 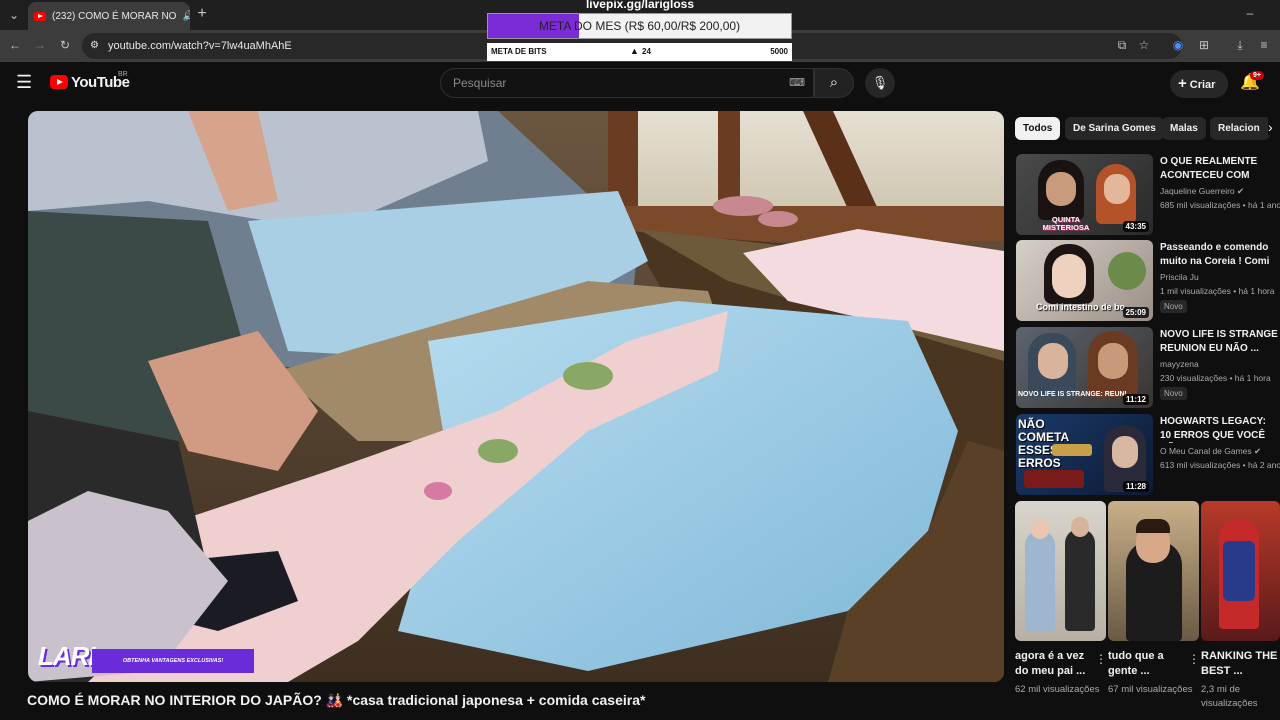 What do you see at coordinates (1178, 45) in the screenshot?
I see `extension-icon: ◉` at bounding box center [1178, 45].